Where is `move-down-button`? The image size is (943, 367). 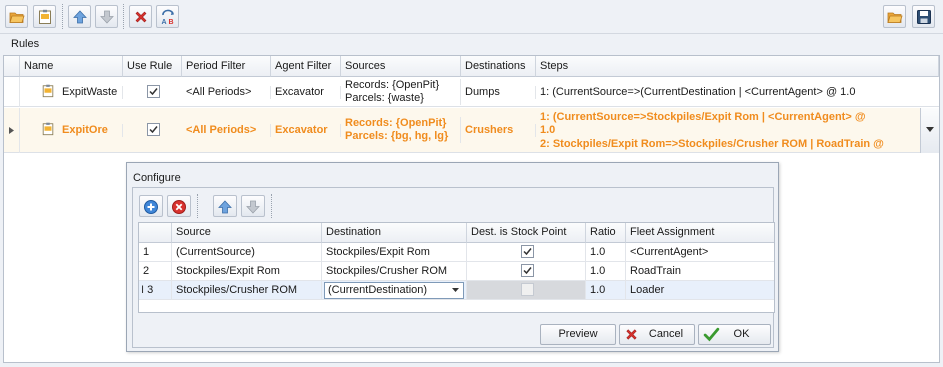
move-down-button is located at coordinates (106, 16).